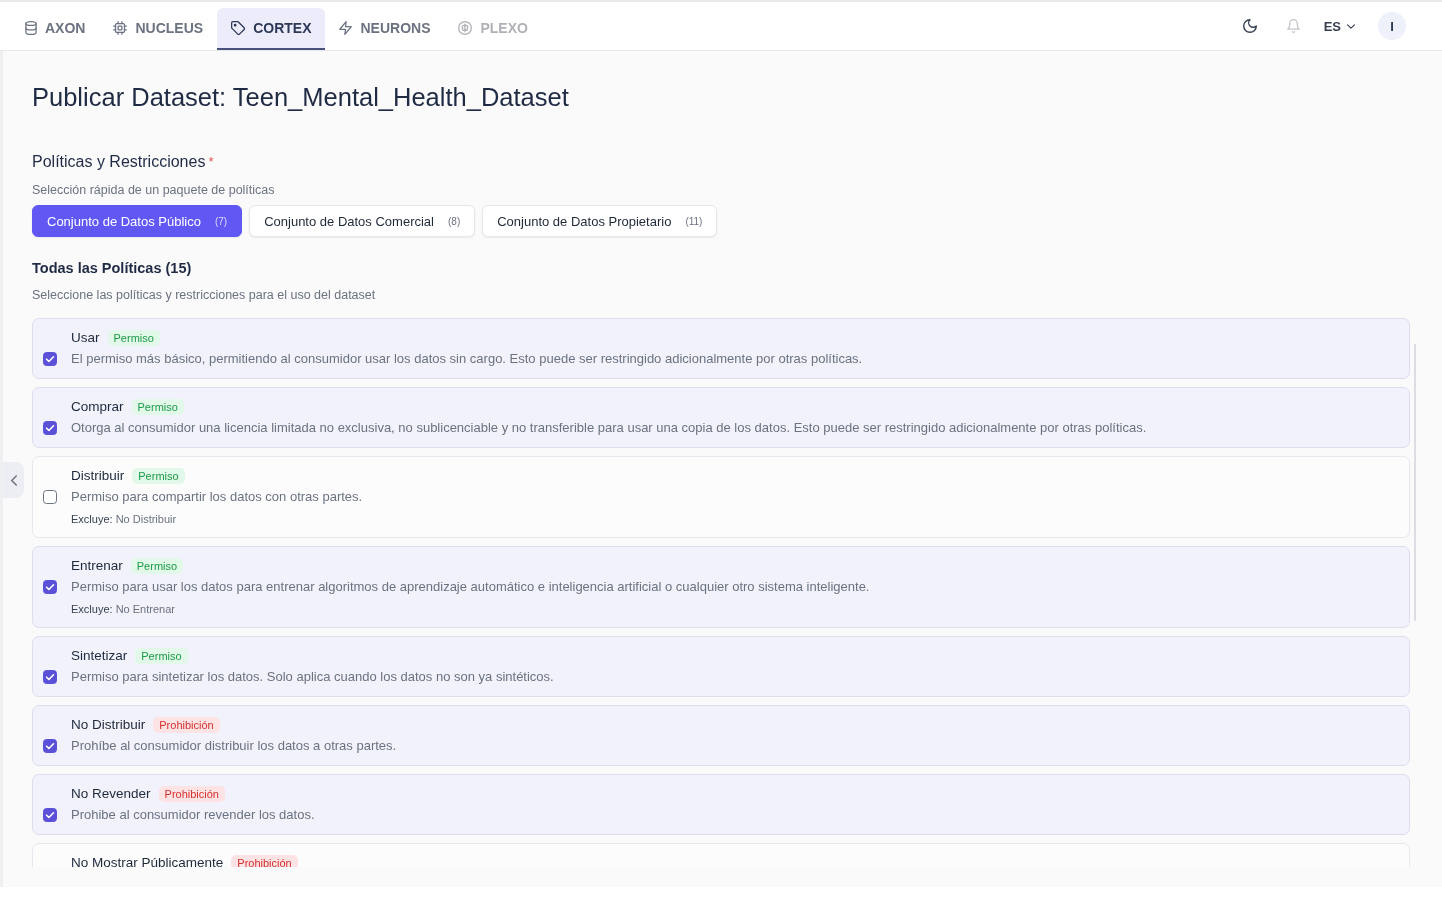  What do you see at coordinates (31, 28) in the screenshot?
I see `database-icon` at bounding box center [31, 28].